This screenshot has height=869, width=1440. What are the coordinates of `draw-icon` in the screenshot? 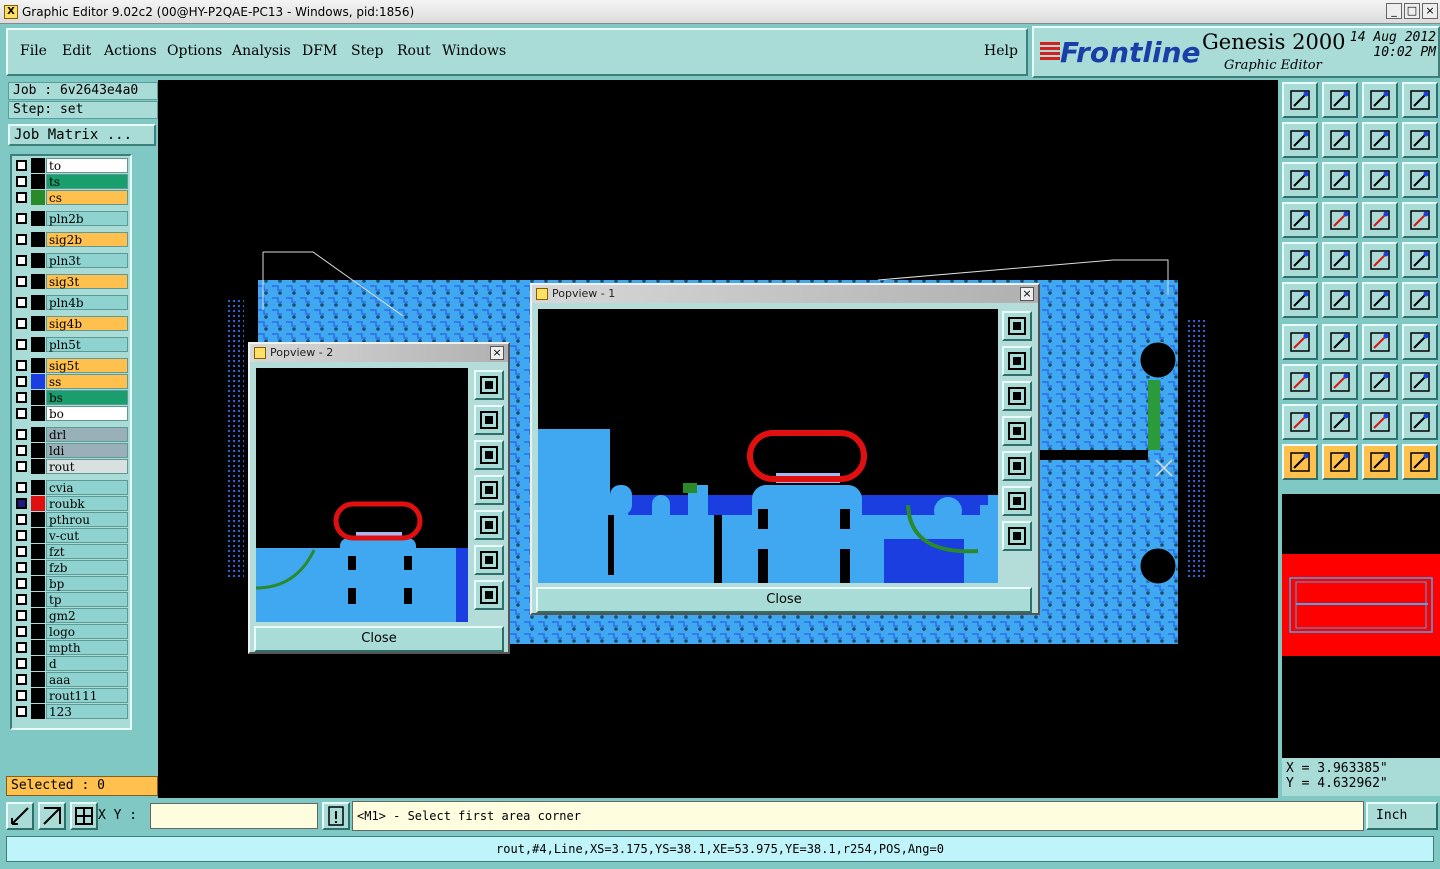 It's located at (1340, 260).